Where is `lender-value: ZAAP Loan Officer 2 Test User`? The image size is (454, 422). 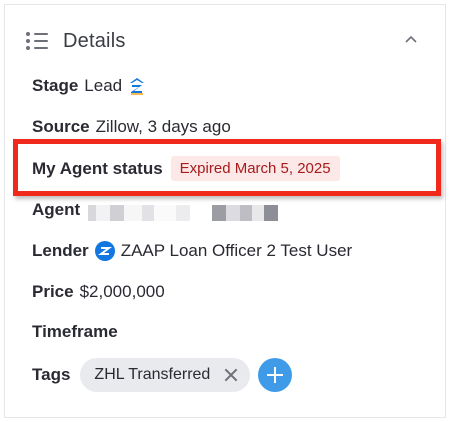 lender-value: ZAAP Loan Officer 2 Test User is located at coordinates (236, 250).